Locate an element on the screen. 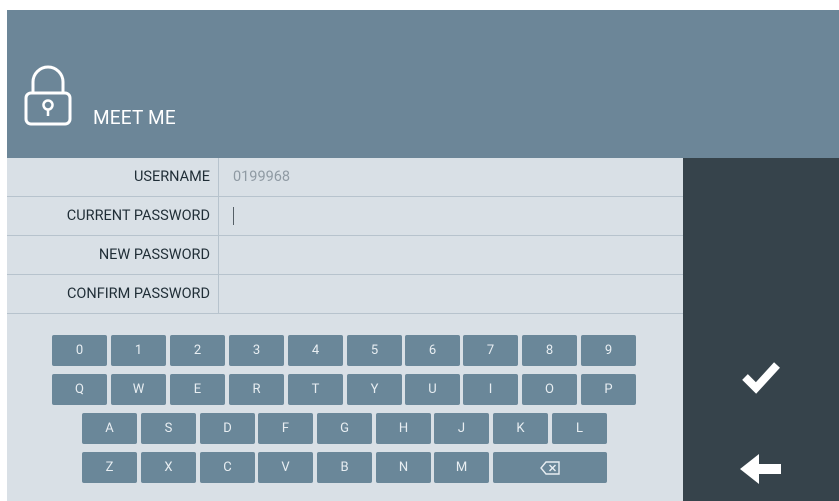 The height and width of the screenshot is (501, 839). text-caret is located at coordinates (233, 216).